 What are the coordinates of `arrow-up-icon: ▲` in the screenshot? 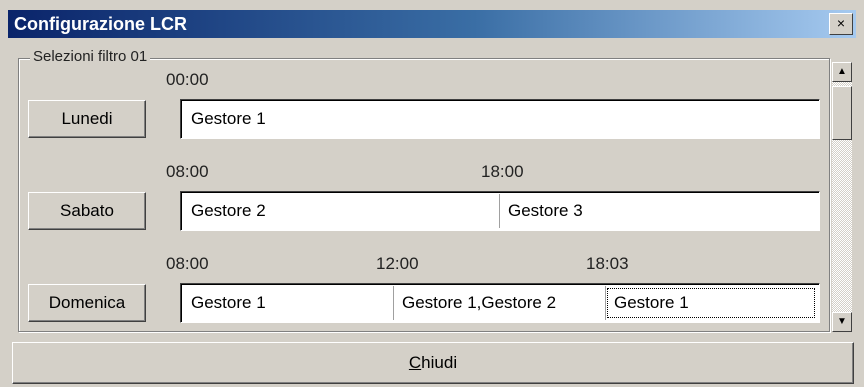 It's located at (842, 71).